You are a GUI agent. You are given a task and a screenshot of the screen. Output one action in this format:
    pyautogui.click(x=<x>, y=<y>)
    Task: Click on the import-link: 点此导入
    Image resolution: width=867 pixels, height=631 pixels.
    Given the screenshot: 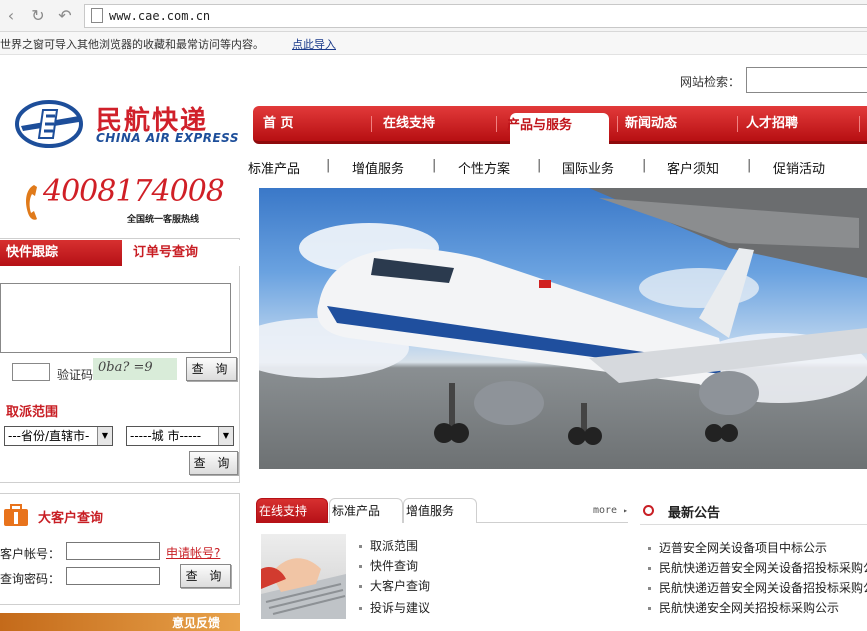 What is the action you would take?
    pyautogui.click(x=314, y=44)
    